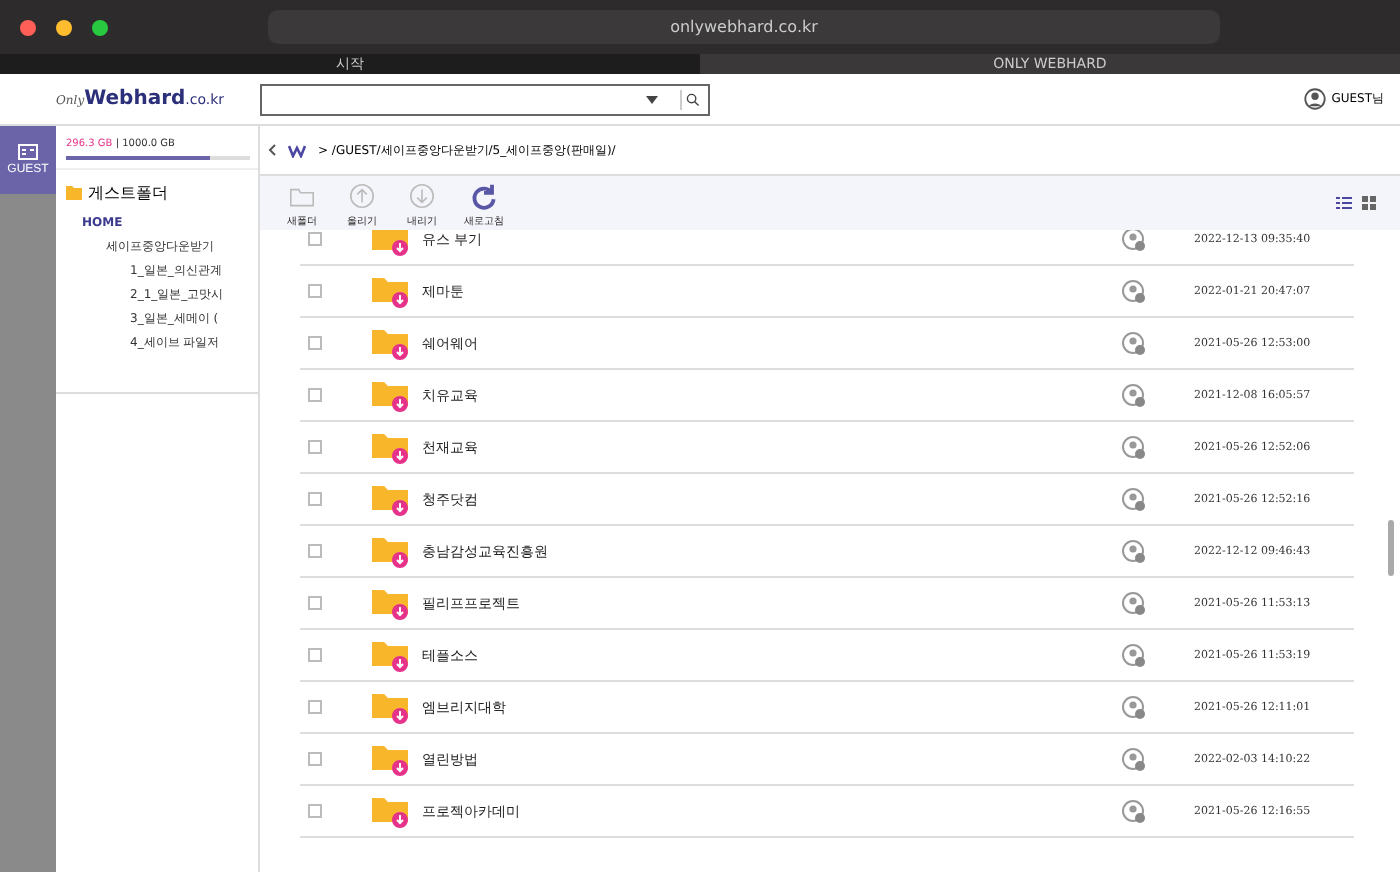  I want to click on download-icon, so click(422, 195).